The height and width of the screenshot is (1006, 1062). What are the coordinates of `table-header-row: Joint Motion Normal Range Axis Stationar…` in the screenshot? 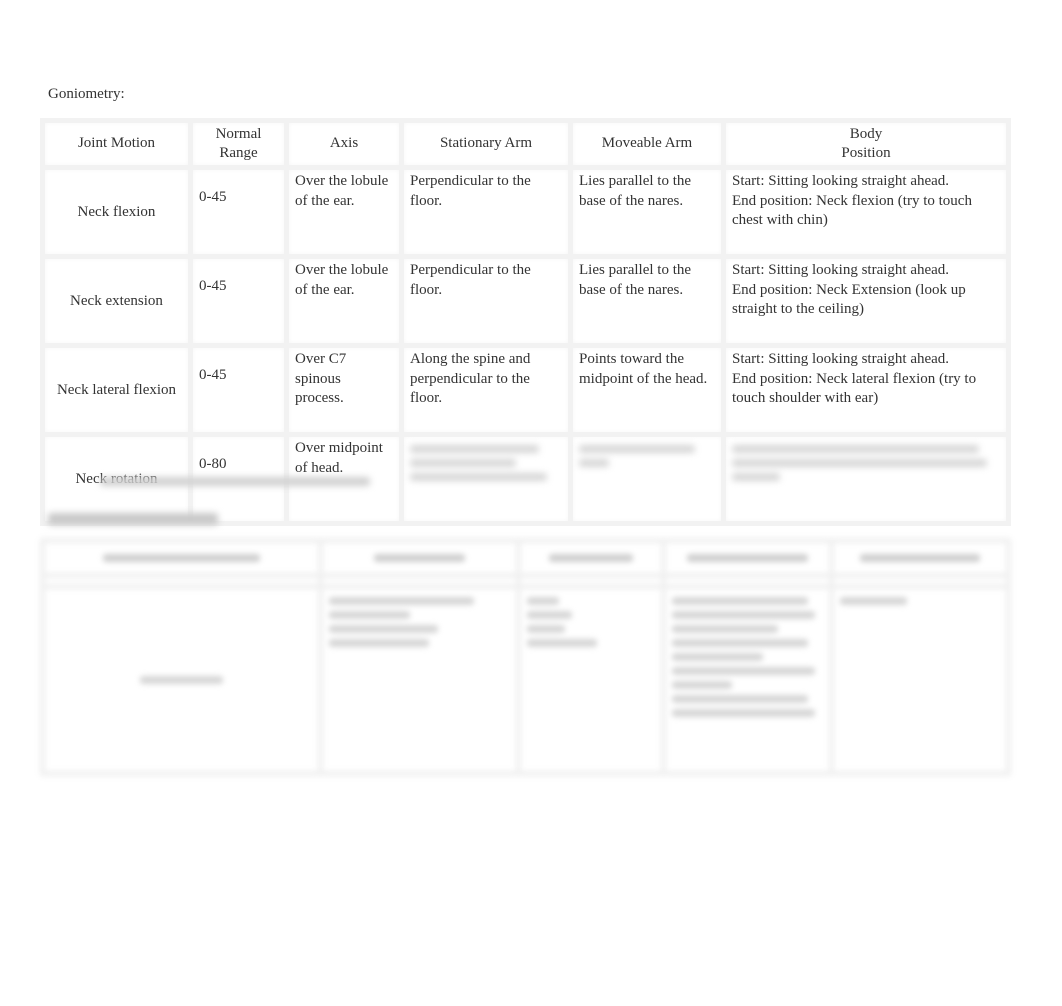 It's located at (525, 144).